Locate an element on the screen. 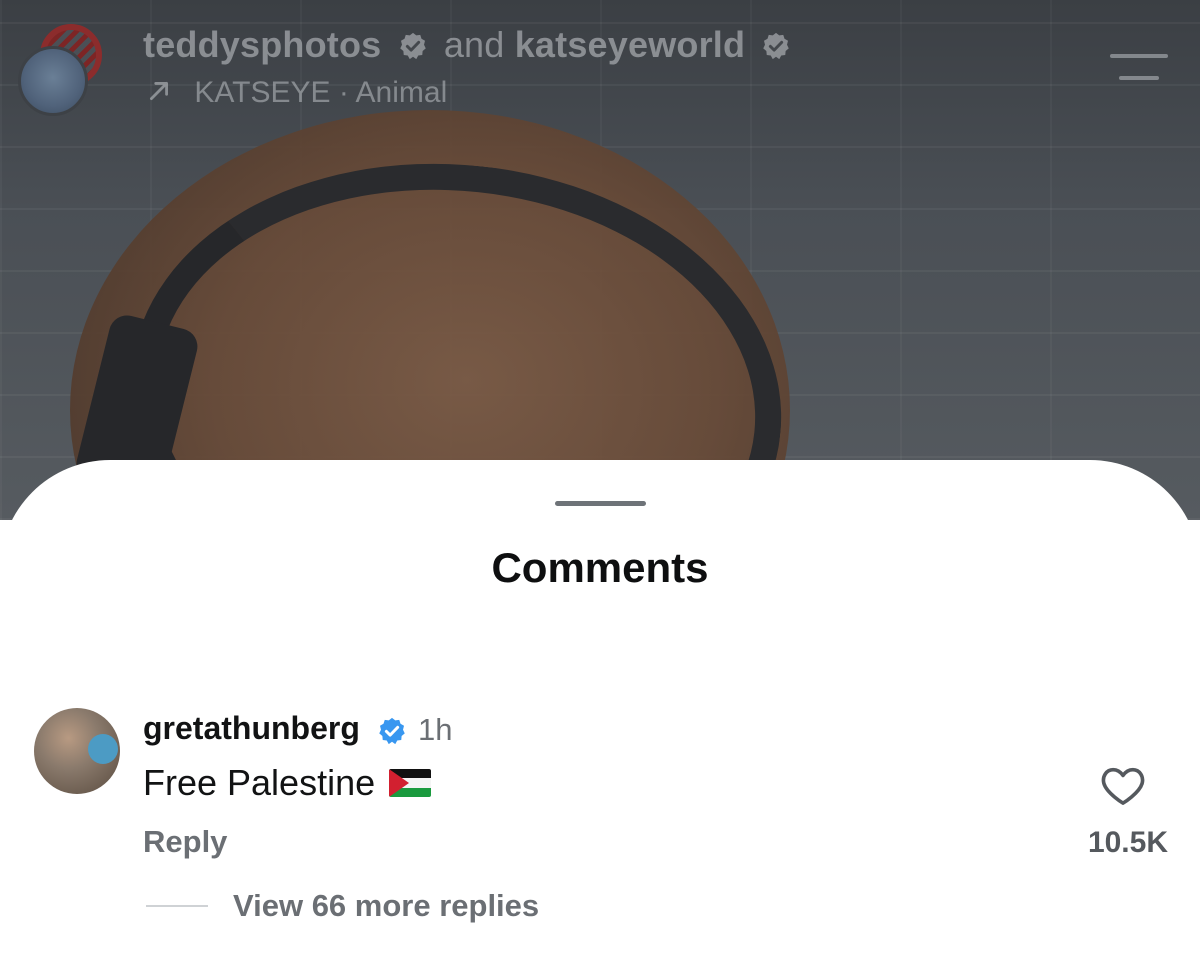  audio-attribution: KATSEYE · Animal is located at coordinates (296, 93).